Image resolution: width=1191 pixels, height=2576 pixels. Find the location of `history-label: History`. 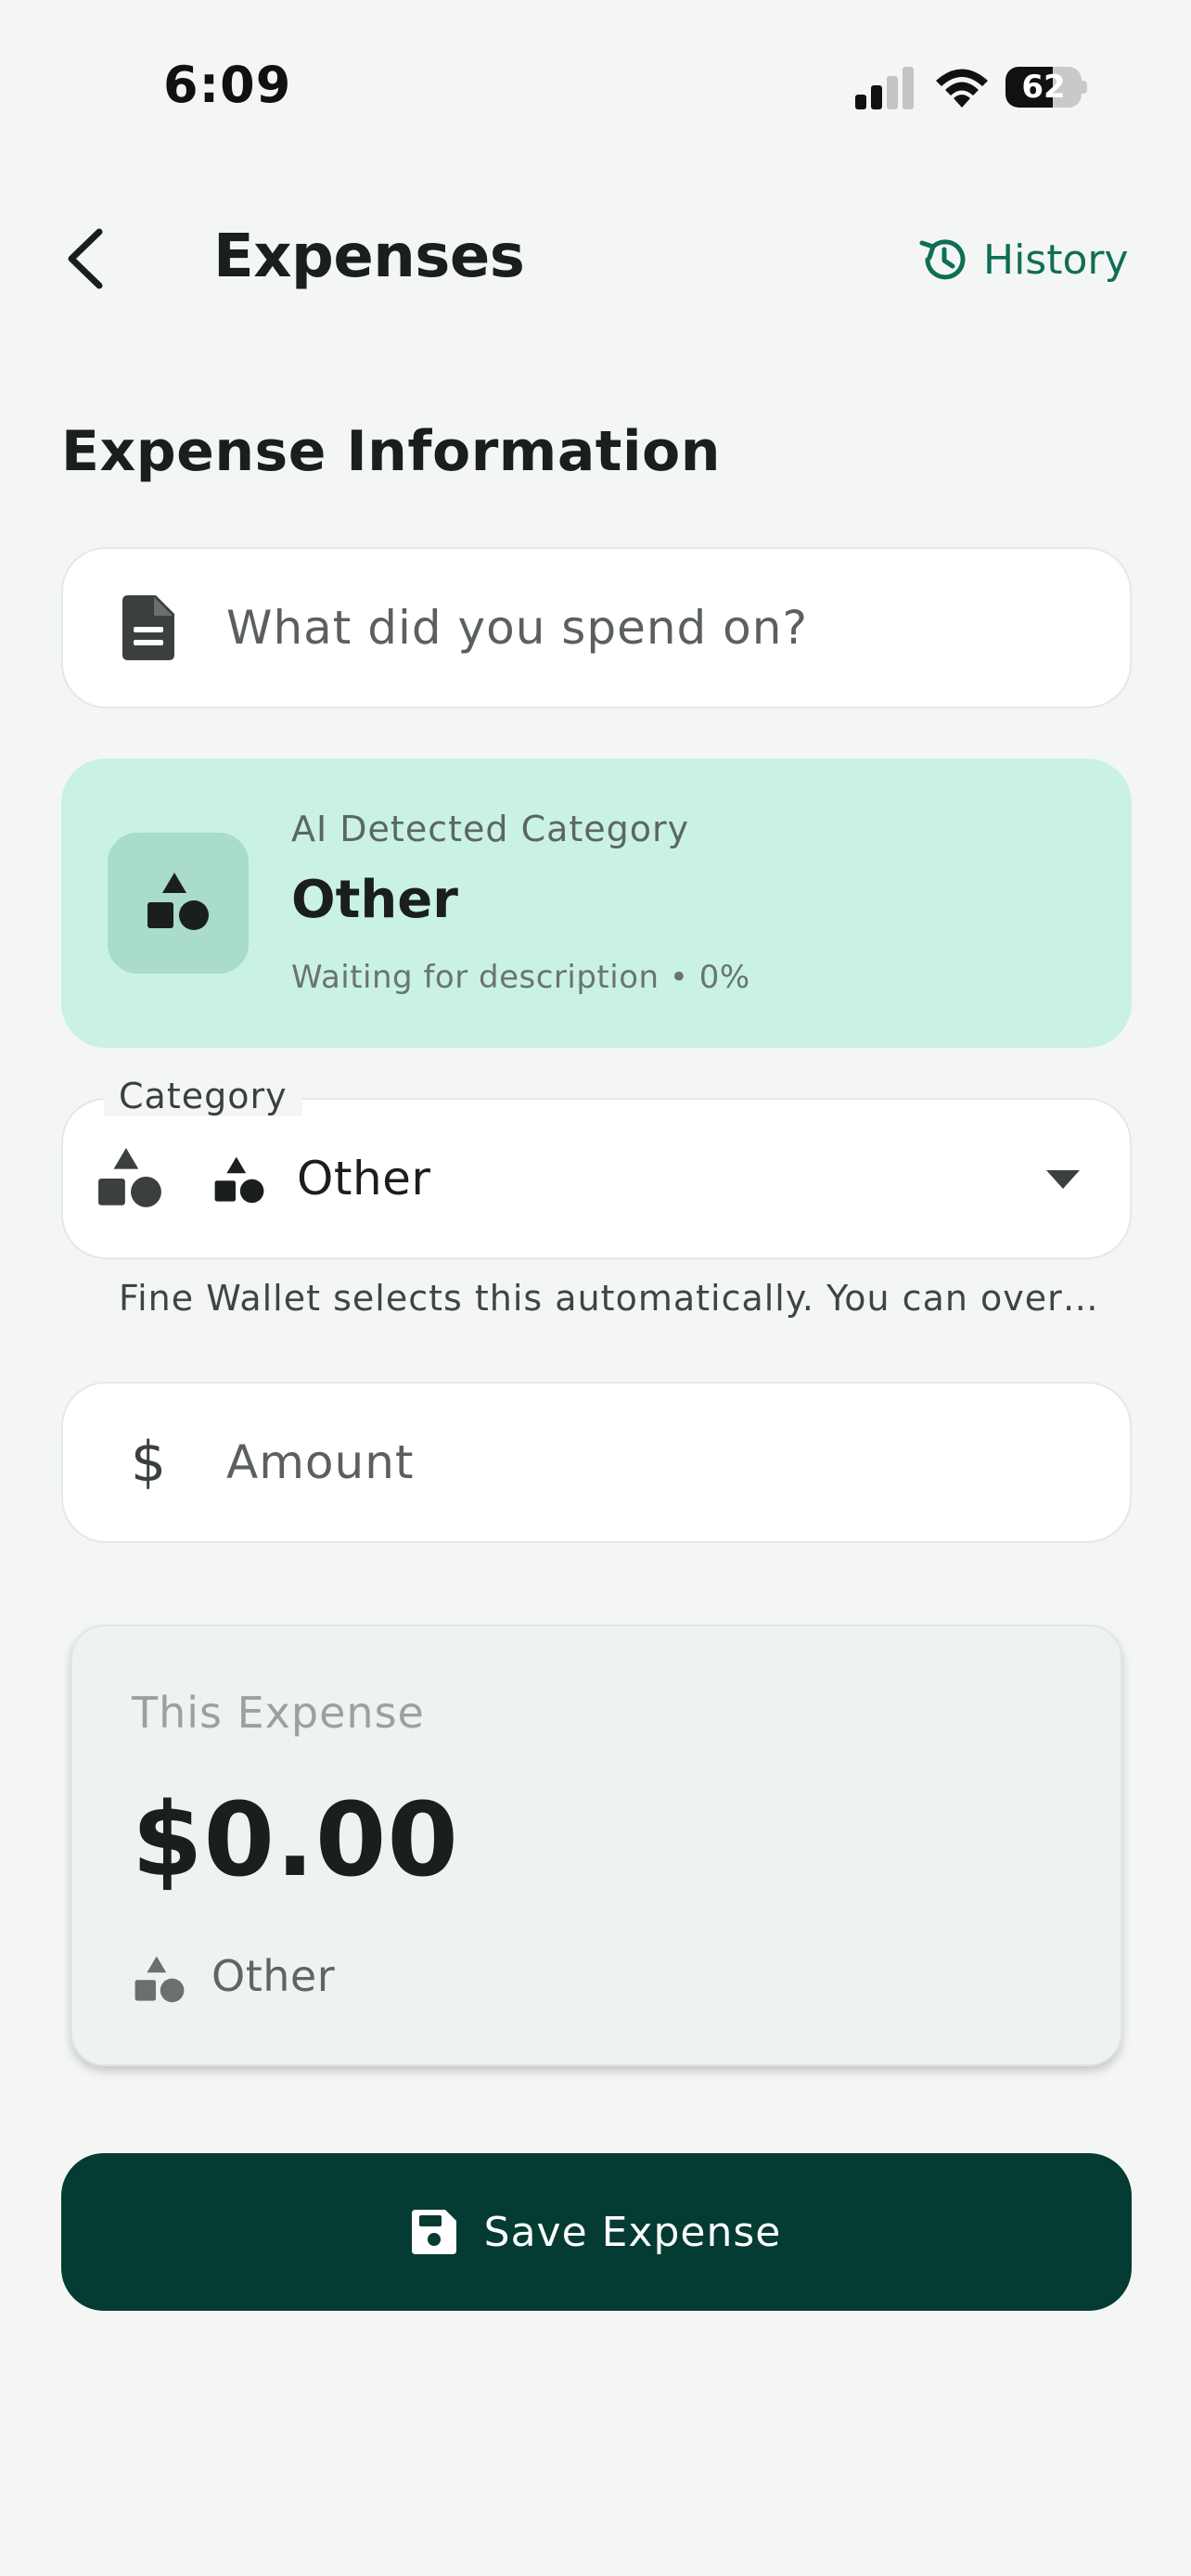

history-label: History is located at coordinates (1056, 260).